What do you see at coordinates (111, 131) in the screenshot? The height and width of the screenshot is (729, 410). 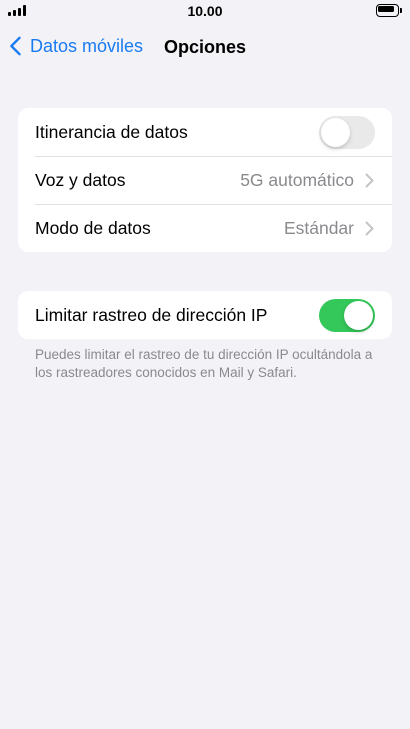 I see `roaming-label: Itinerancia de datos` at bounding box center [111, 131].